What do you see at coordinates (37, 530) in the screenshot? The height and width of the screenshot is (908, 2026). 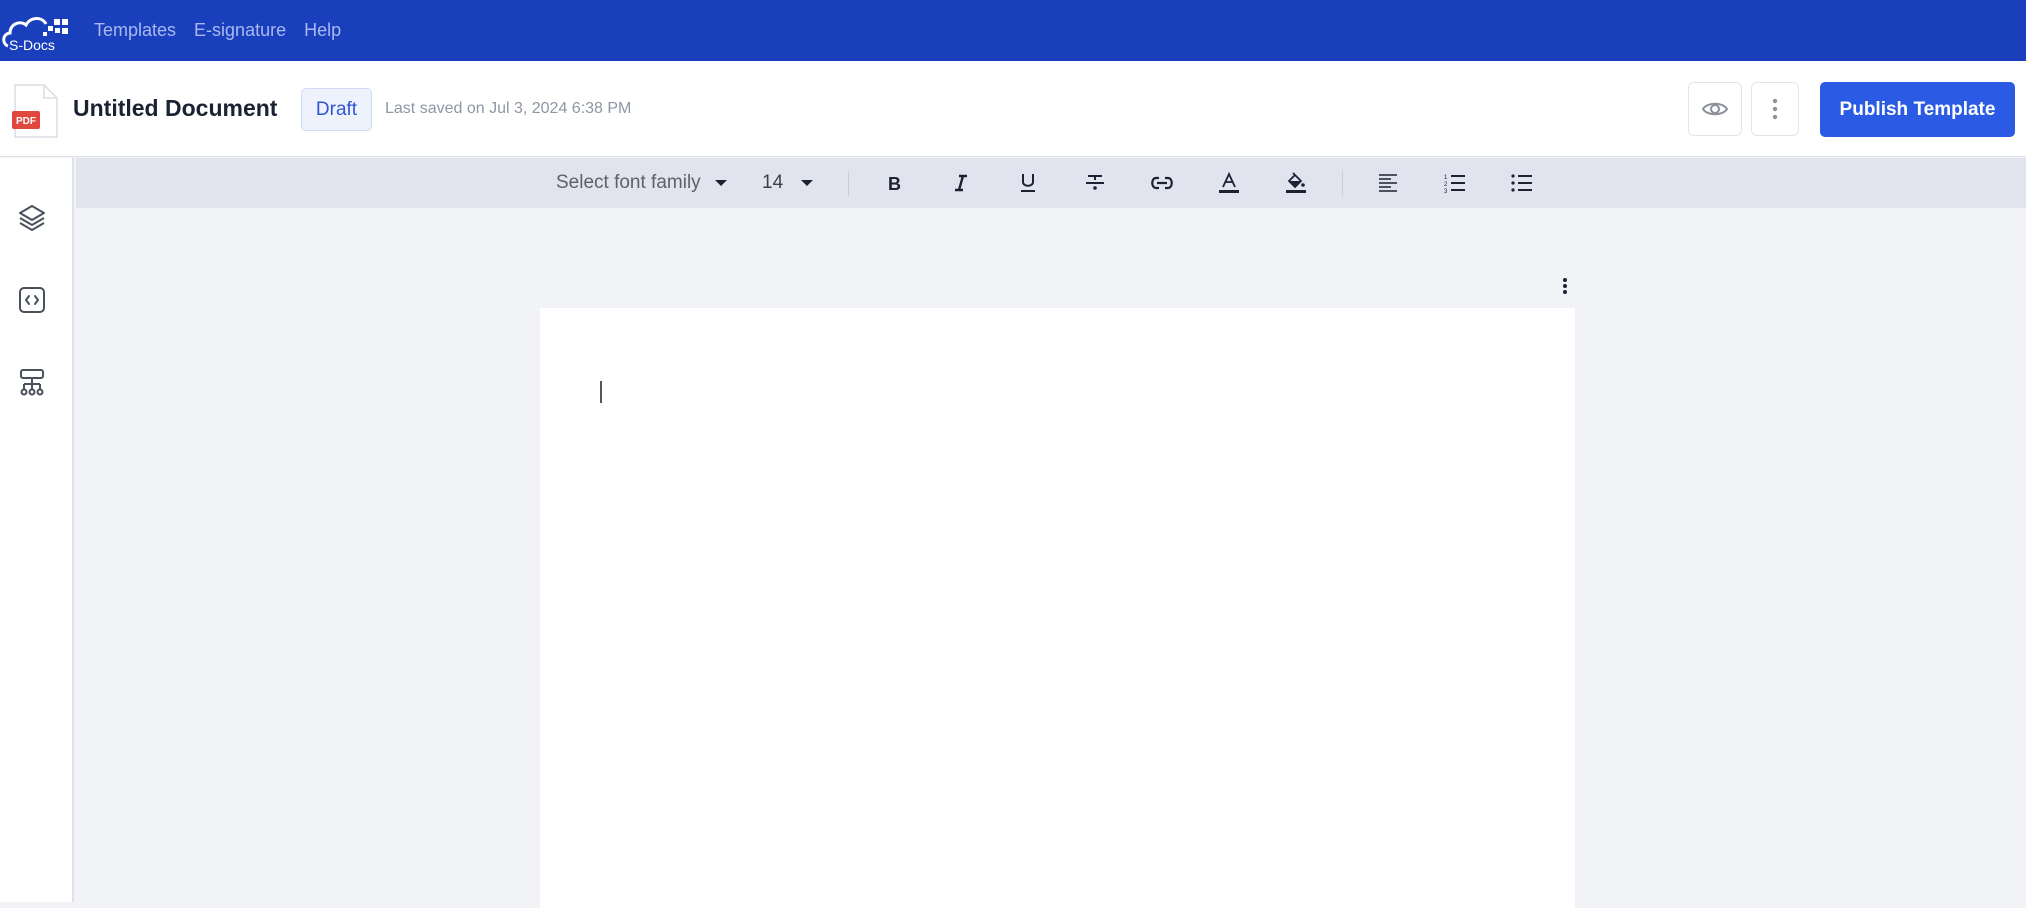 I see `left-sidebar` at bounding box center [37, 530].